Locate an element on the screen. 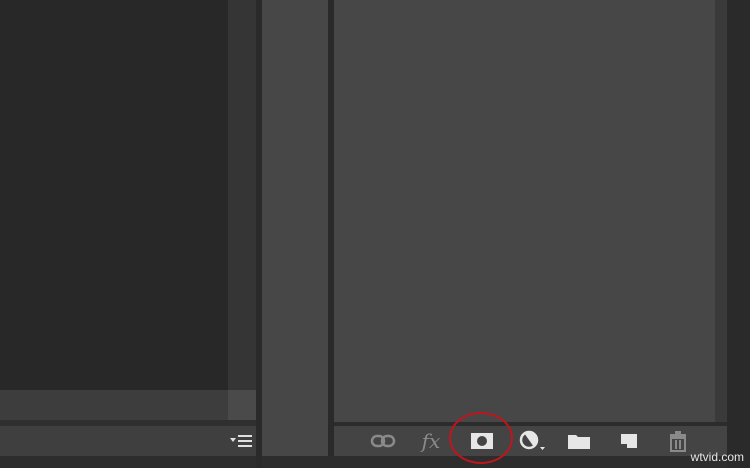  layer-style-button: fx is located at coordinates (431, 441).